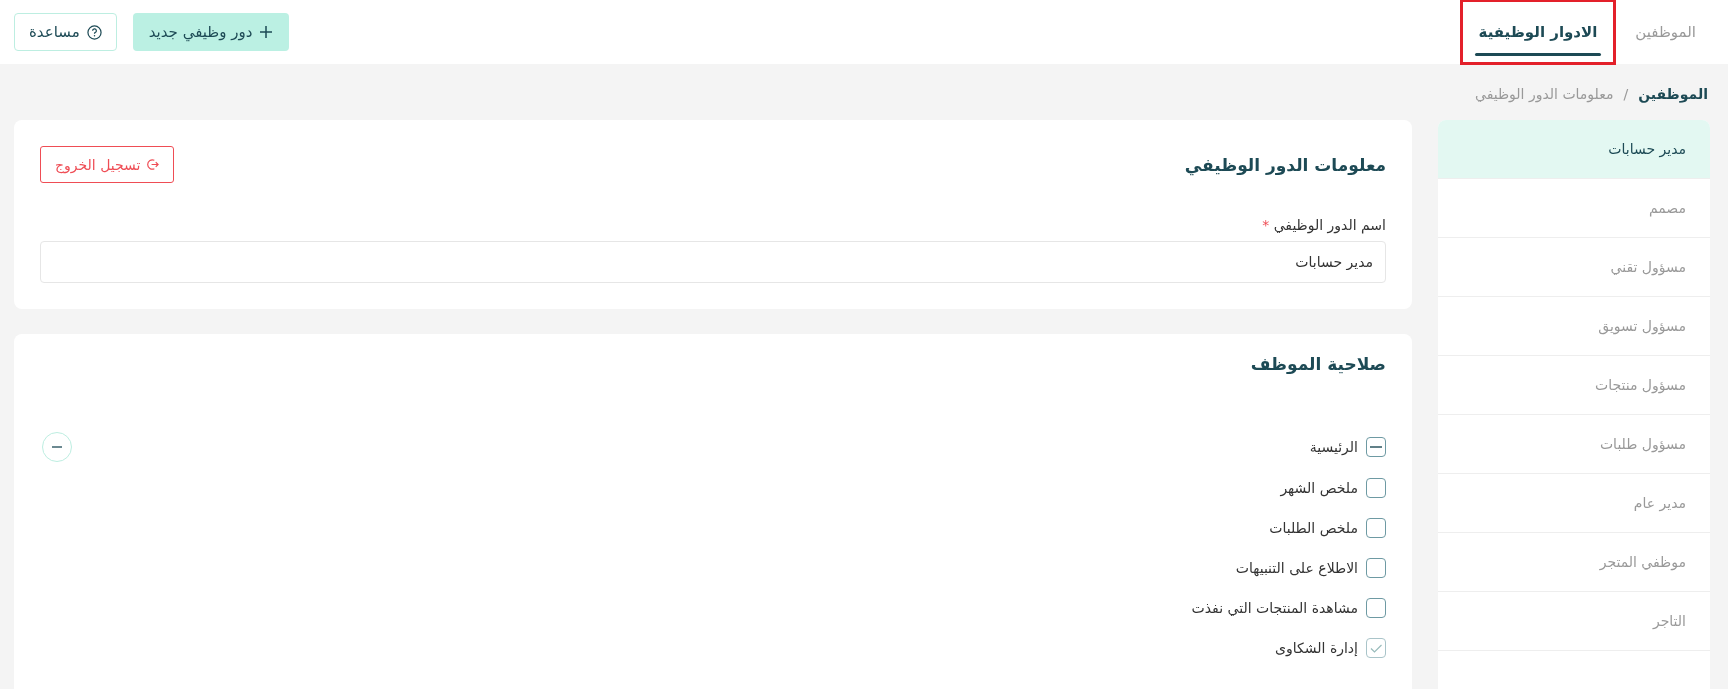 This screenshot has height=689, width=1728. I want to click on role-item: مسؤول منتجات, so click(1574, 385).